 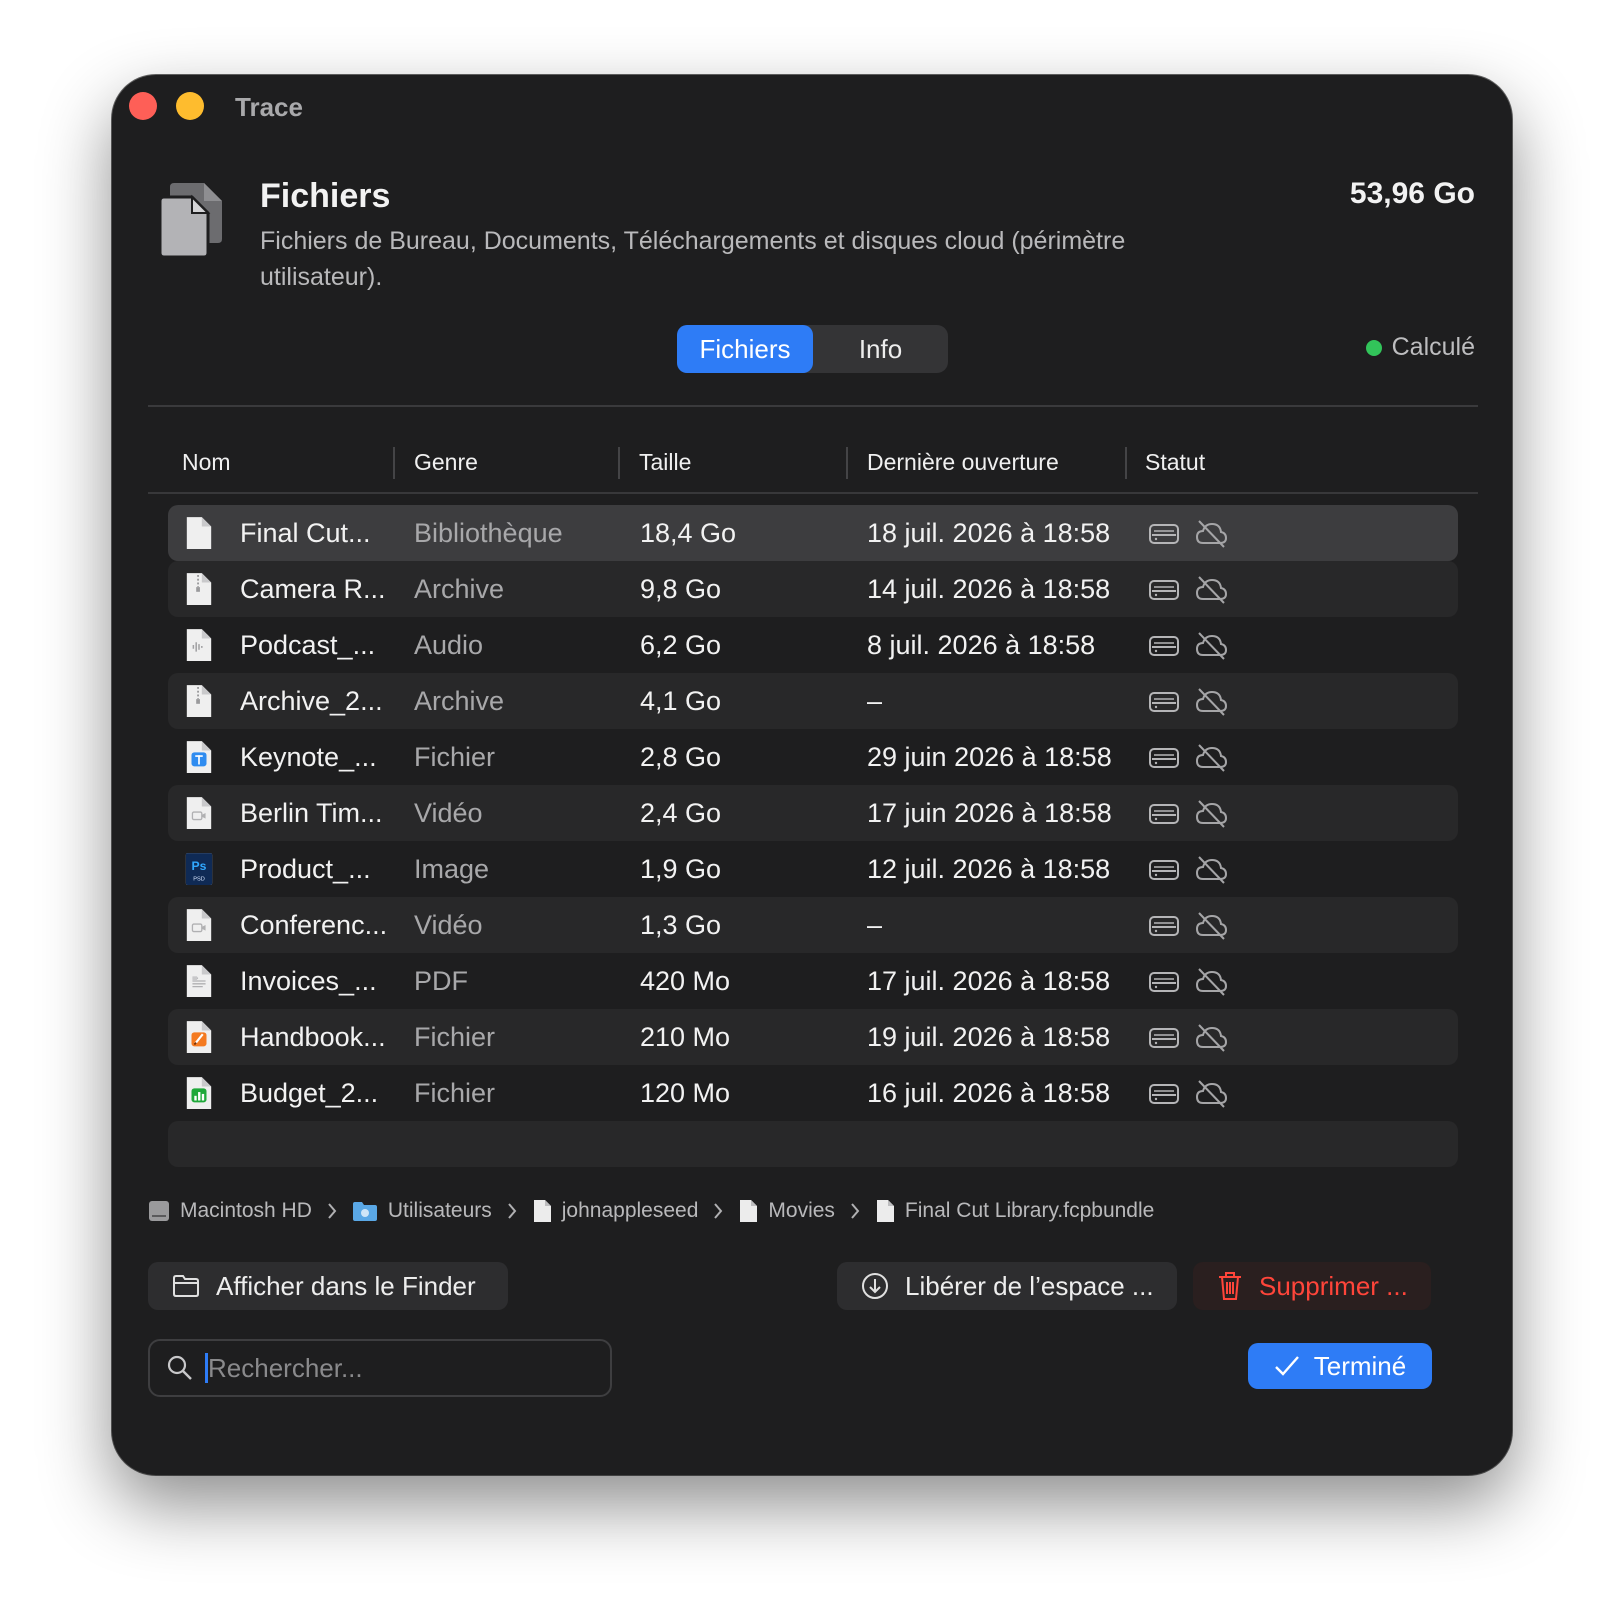 I want to click on total-size: 53,96 Go, so click(x=1412, y=193).